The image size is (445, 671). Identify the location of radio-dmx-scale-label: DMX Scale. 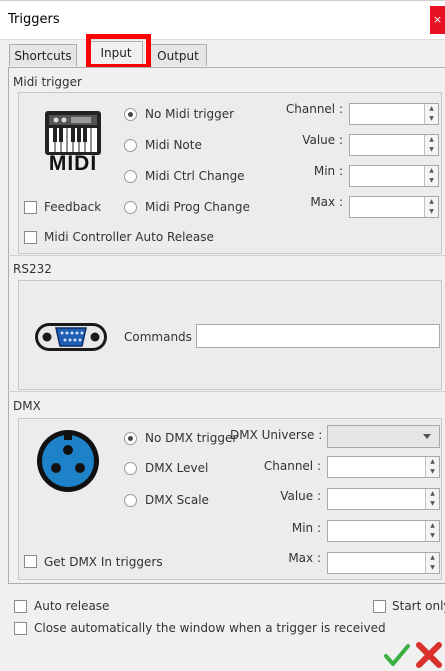
(177, 500).